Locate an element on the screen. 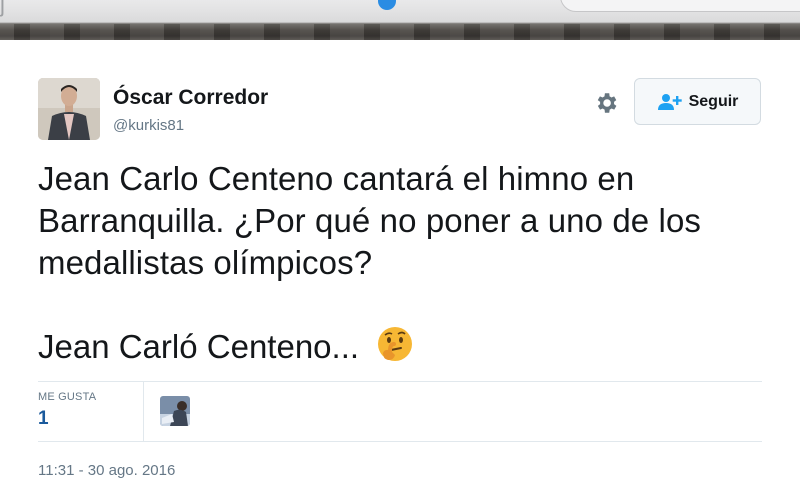 The image size is (800, 503). add-user-icon is located at coordinates (670, 102).